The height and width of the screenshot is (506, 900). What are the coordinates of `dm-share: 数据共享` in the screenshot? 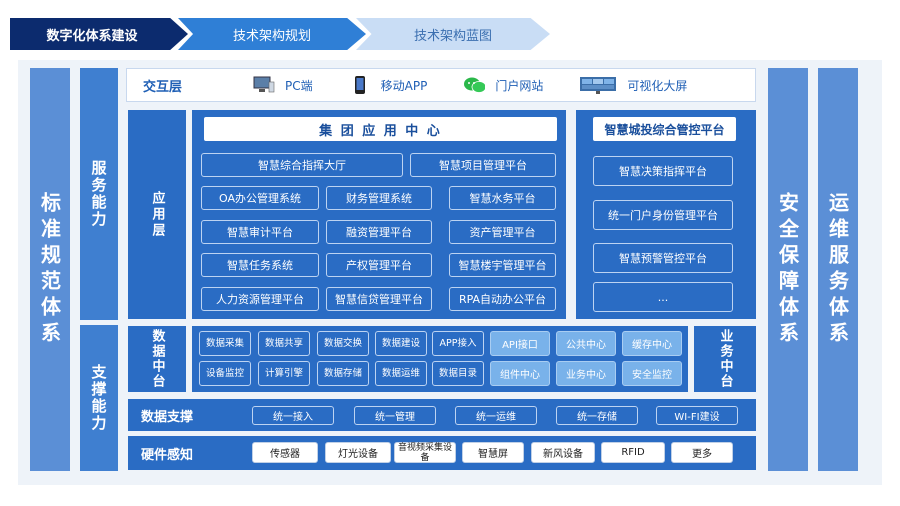 It's located at (284, 343).